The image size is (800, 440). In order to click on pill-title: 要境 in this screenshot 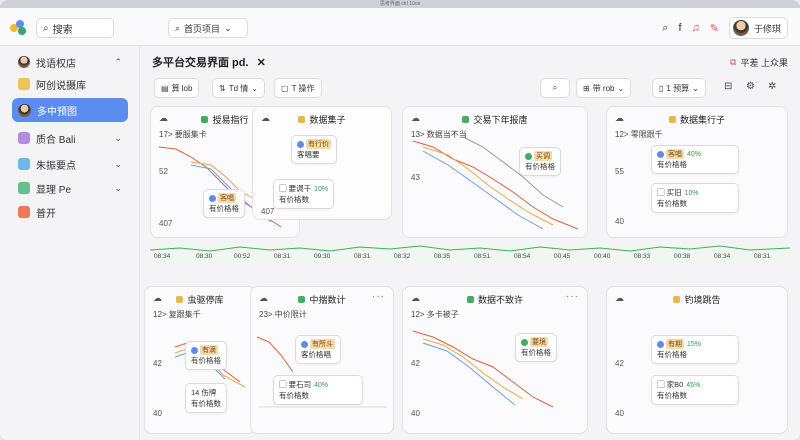, I will do `click(539, 342)`.